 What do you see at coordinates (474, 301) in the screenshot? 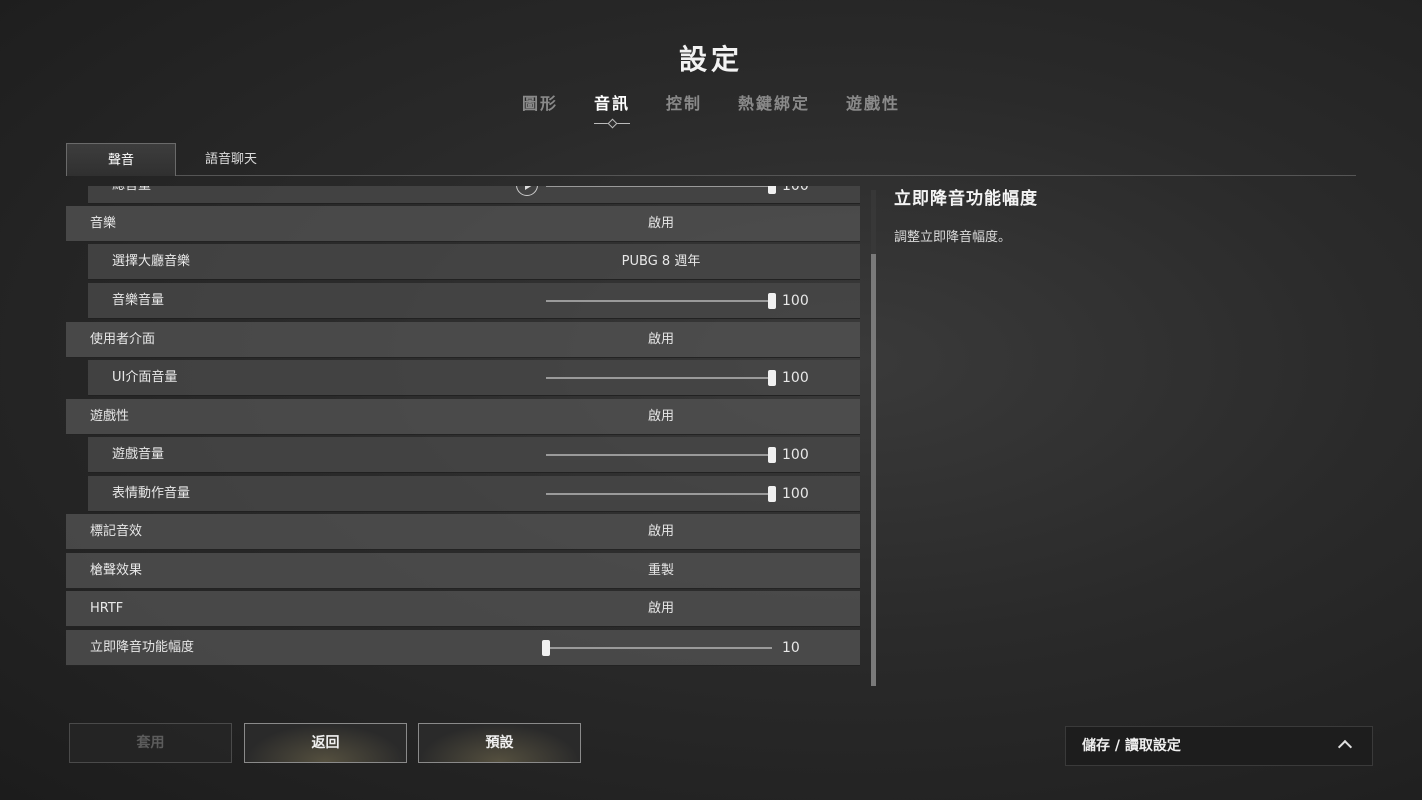
I see `setting-row-music-volume: 音樂音量 100` at bounding box center [474, 301].